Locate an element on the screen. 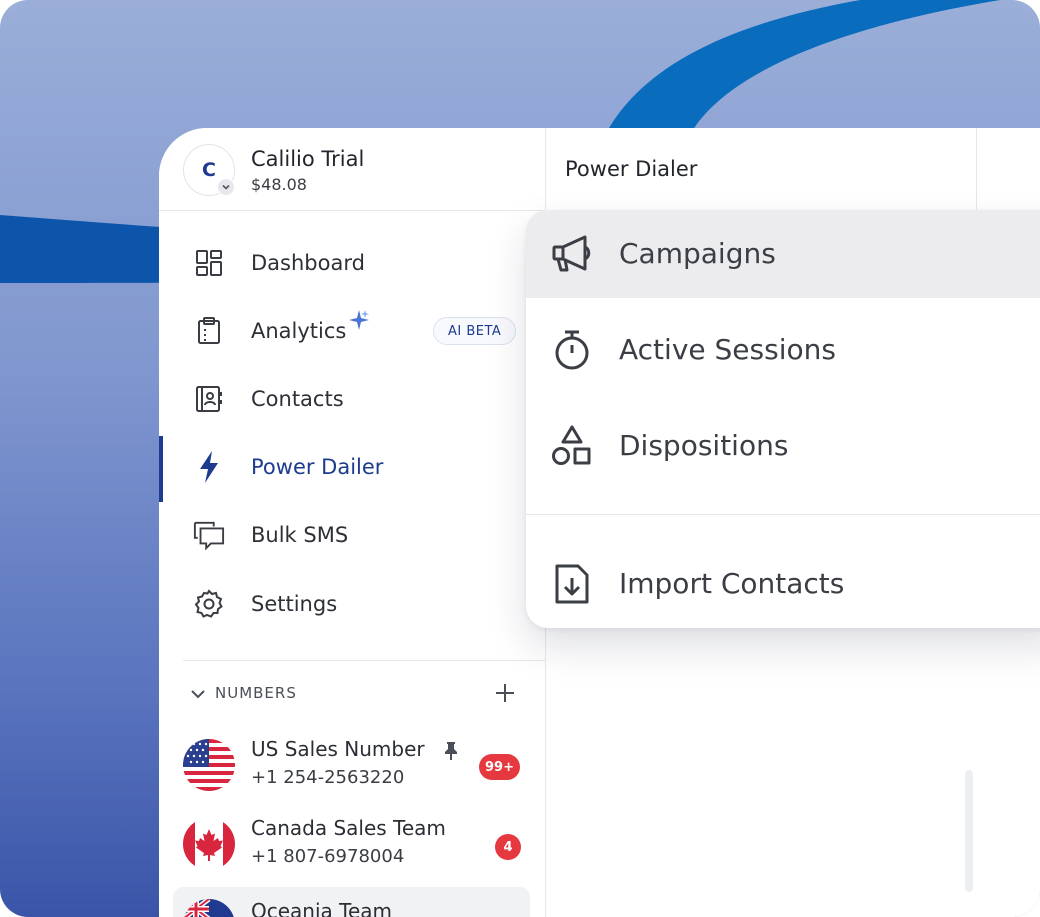  import-file-icon is located at coordinates (572, 584).